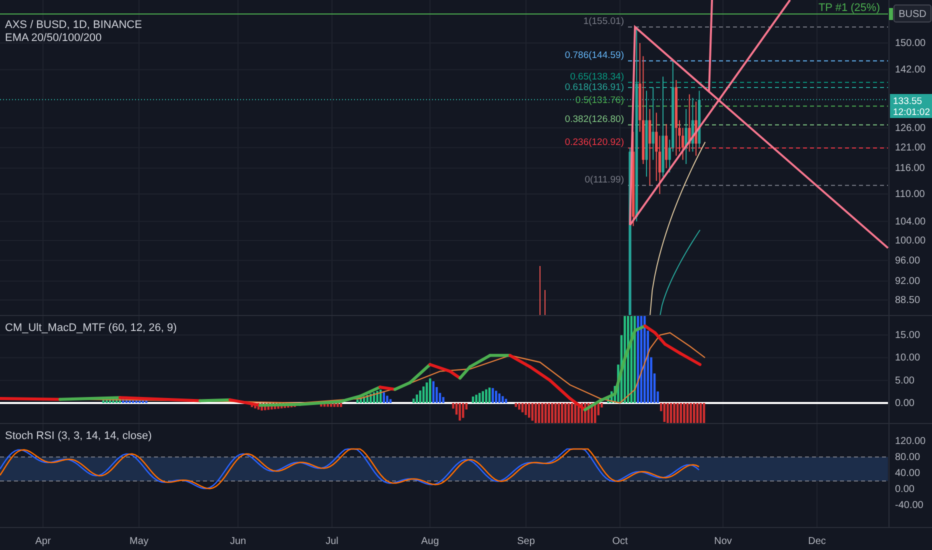 The image size is (932, 550). I want to click on time-axis-label: Nov, so click(723, 541).